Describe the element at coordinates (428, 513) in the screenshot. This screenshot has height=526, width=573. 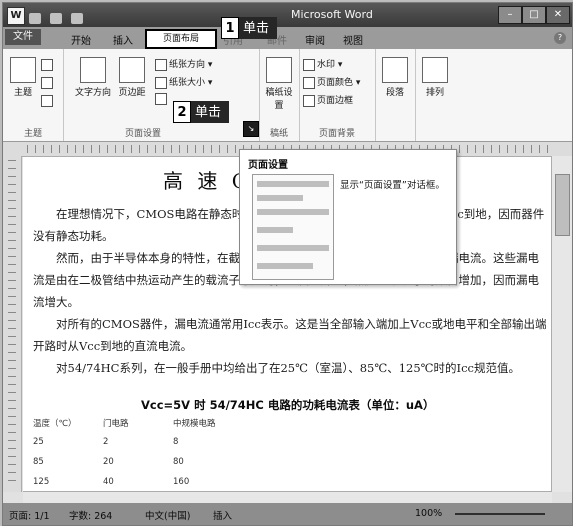
I see `zoom-level: 100%` at that location.